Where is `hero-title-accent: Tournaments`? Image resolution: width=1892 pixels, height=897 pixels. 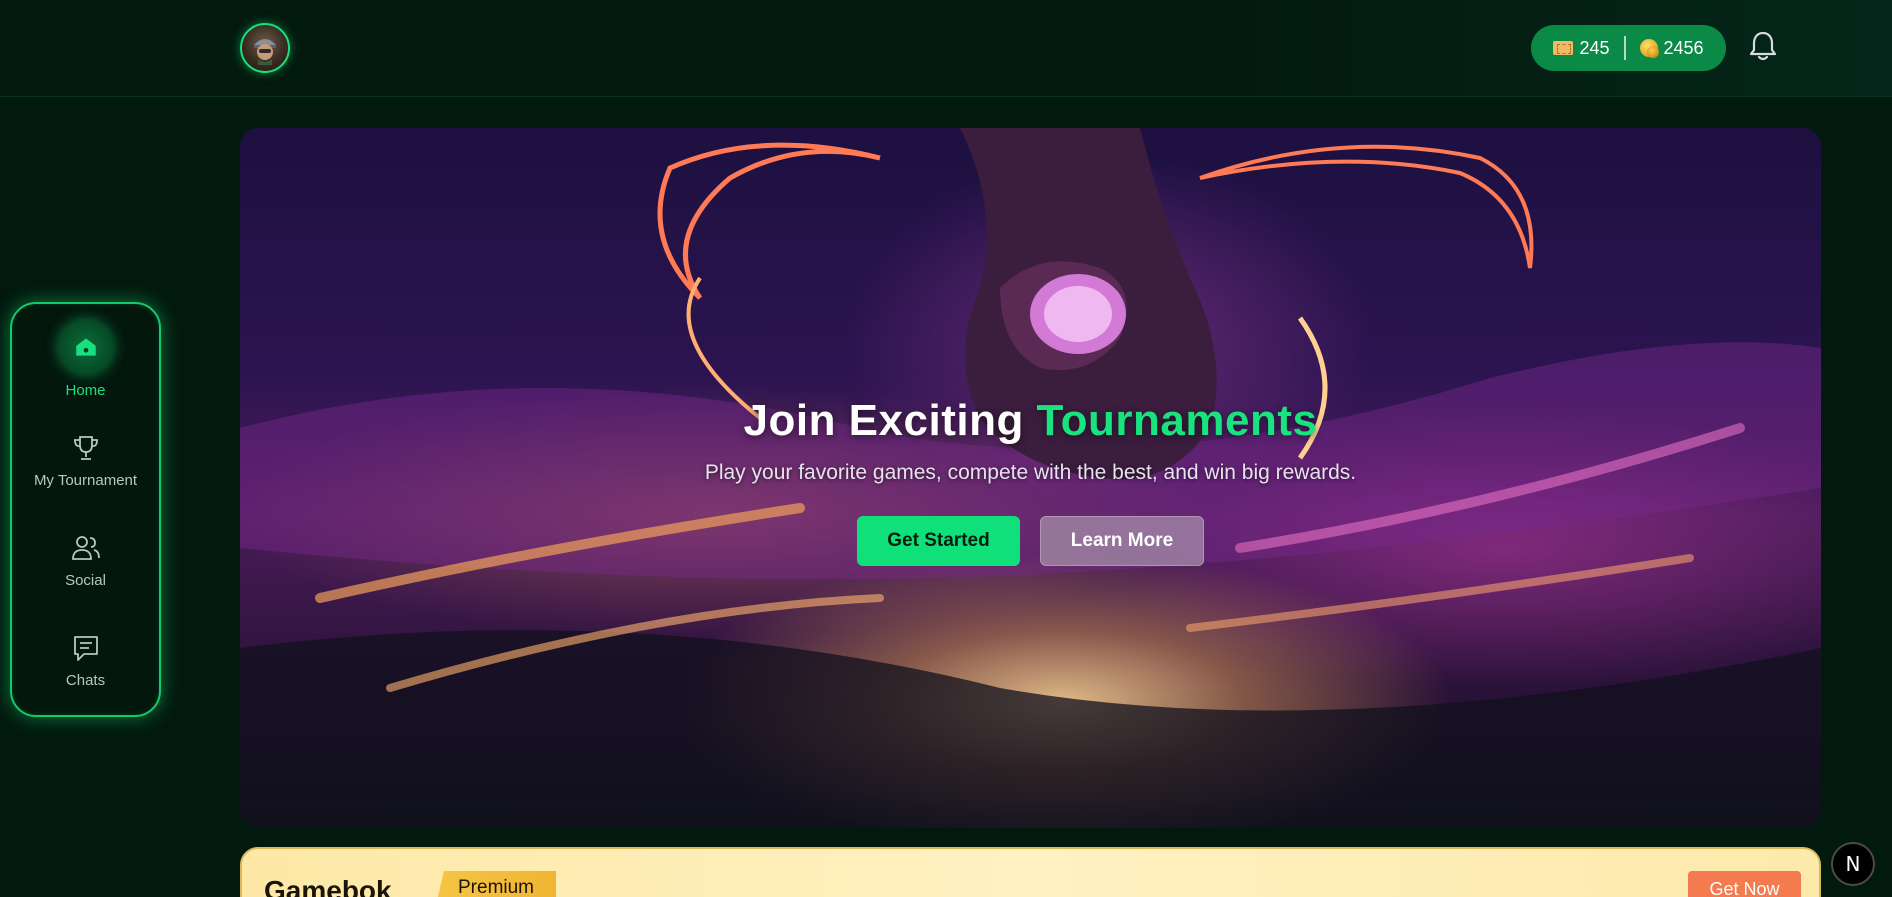 hero-title-accent: Tournaments is located at coordinates (1177, 420).